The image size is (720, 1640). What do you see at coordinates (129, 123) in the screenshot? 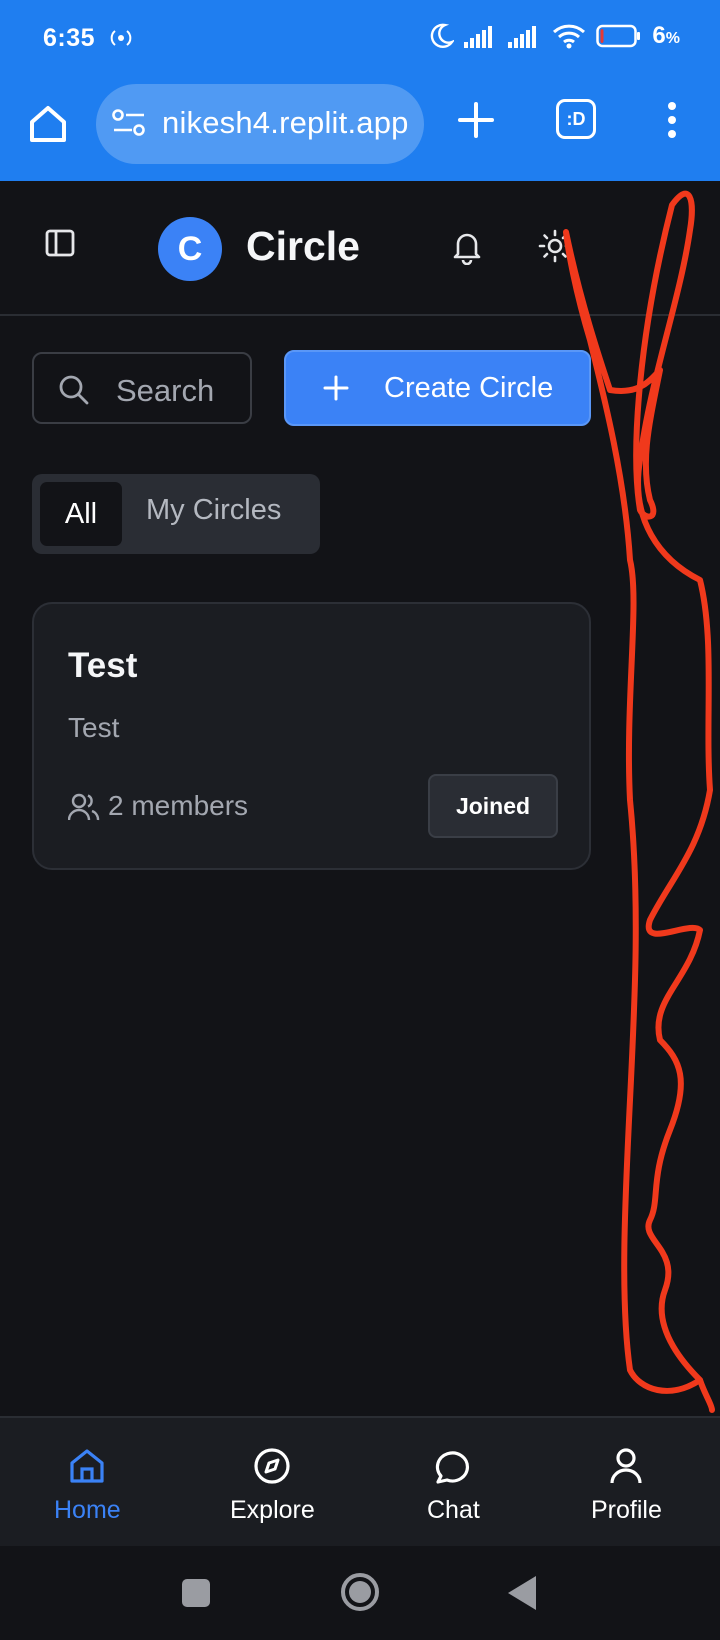
I see `site-settings-icon` at bounding box center [129, 123].